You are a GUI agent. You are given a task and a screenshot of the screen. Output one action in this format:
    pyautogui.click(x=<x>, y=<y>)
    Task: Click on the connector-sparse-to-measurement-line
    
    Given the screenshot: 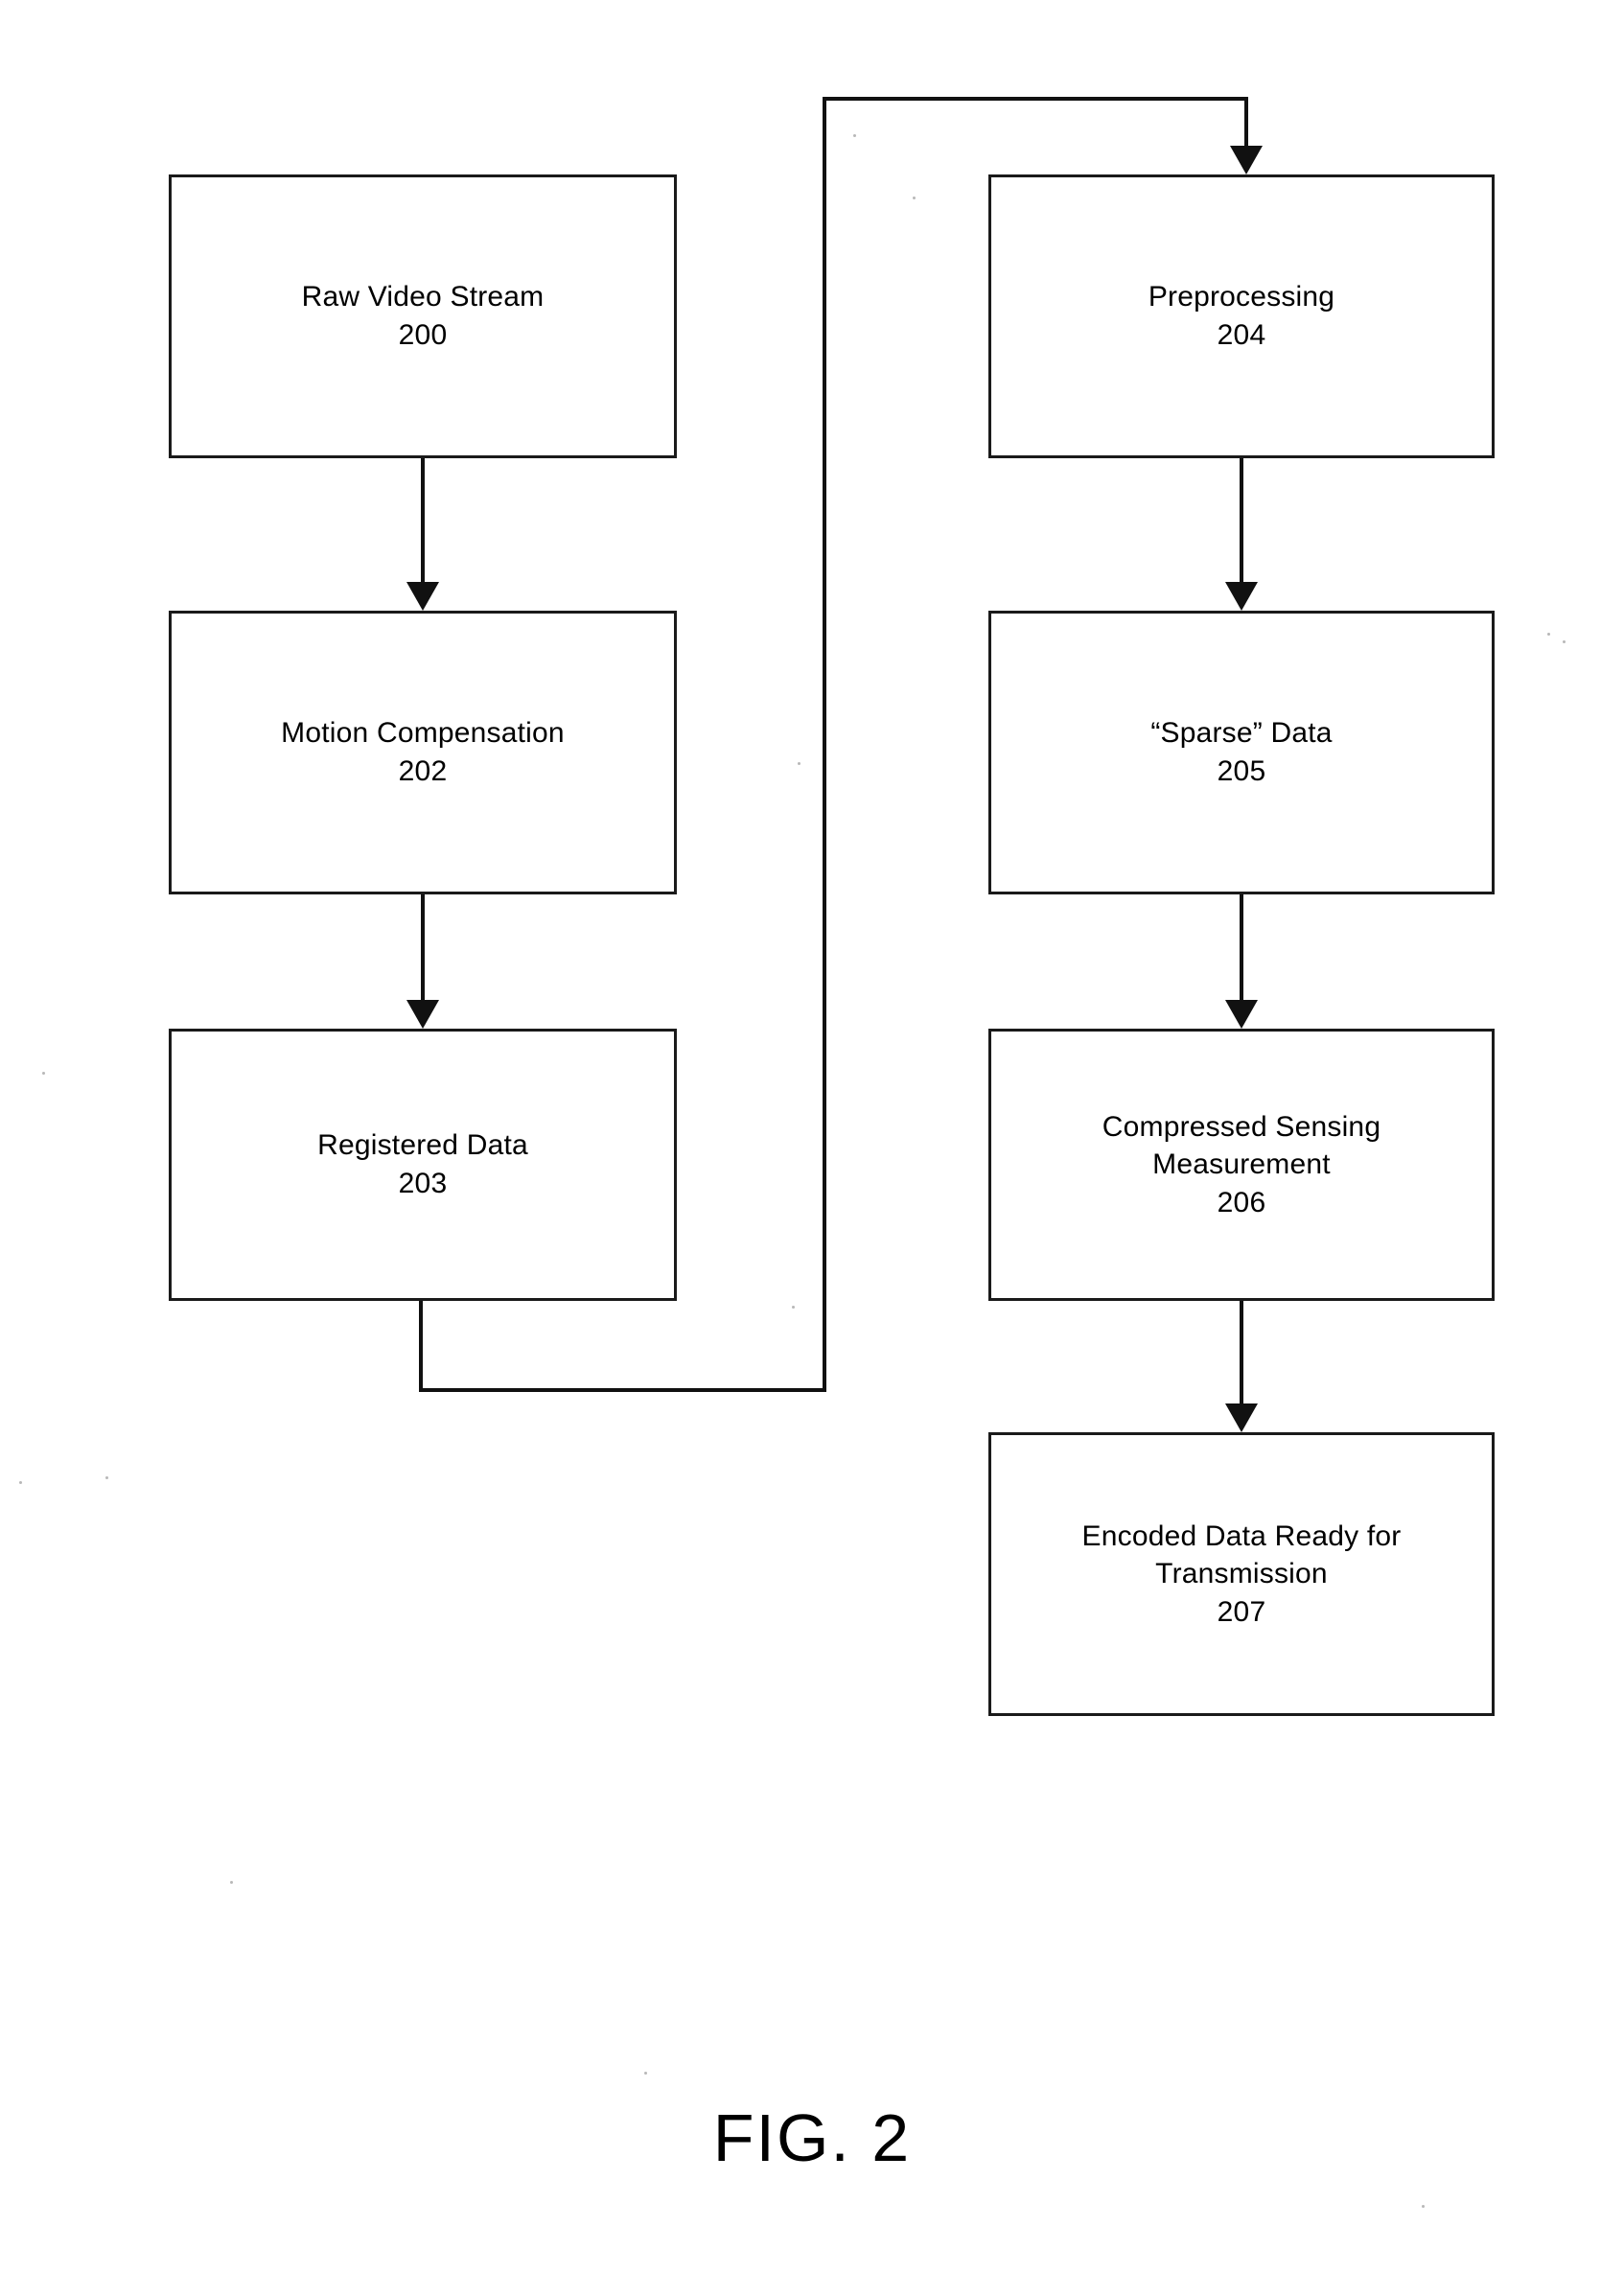 What is the action you would take?
    pyautogui.click(x=1241, y=949)
    